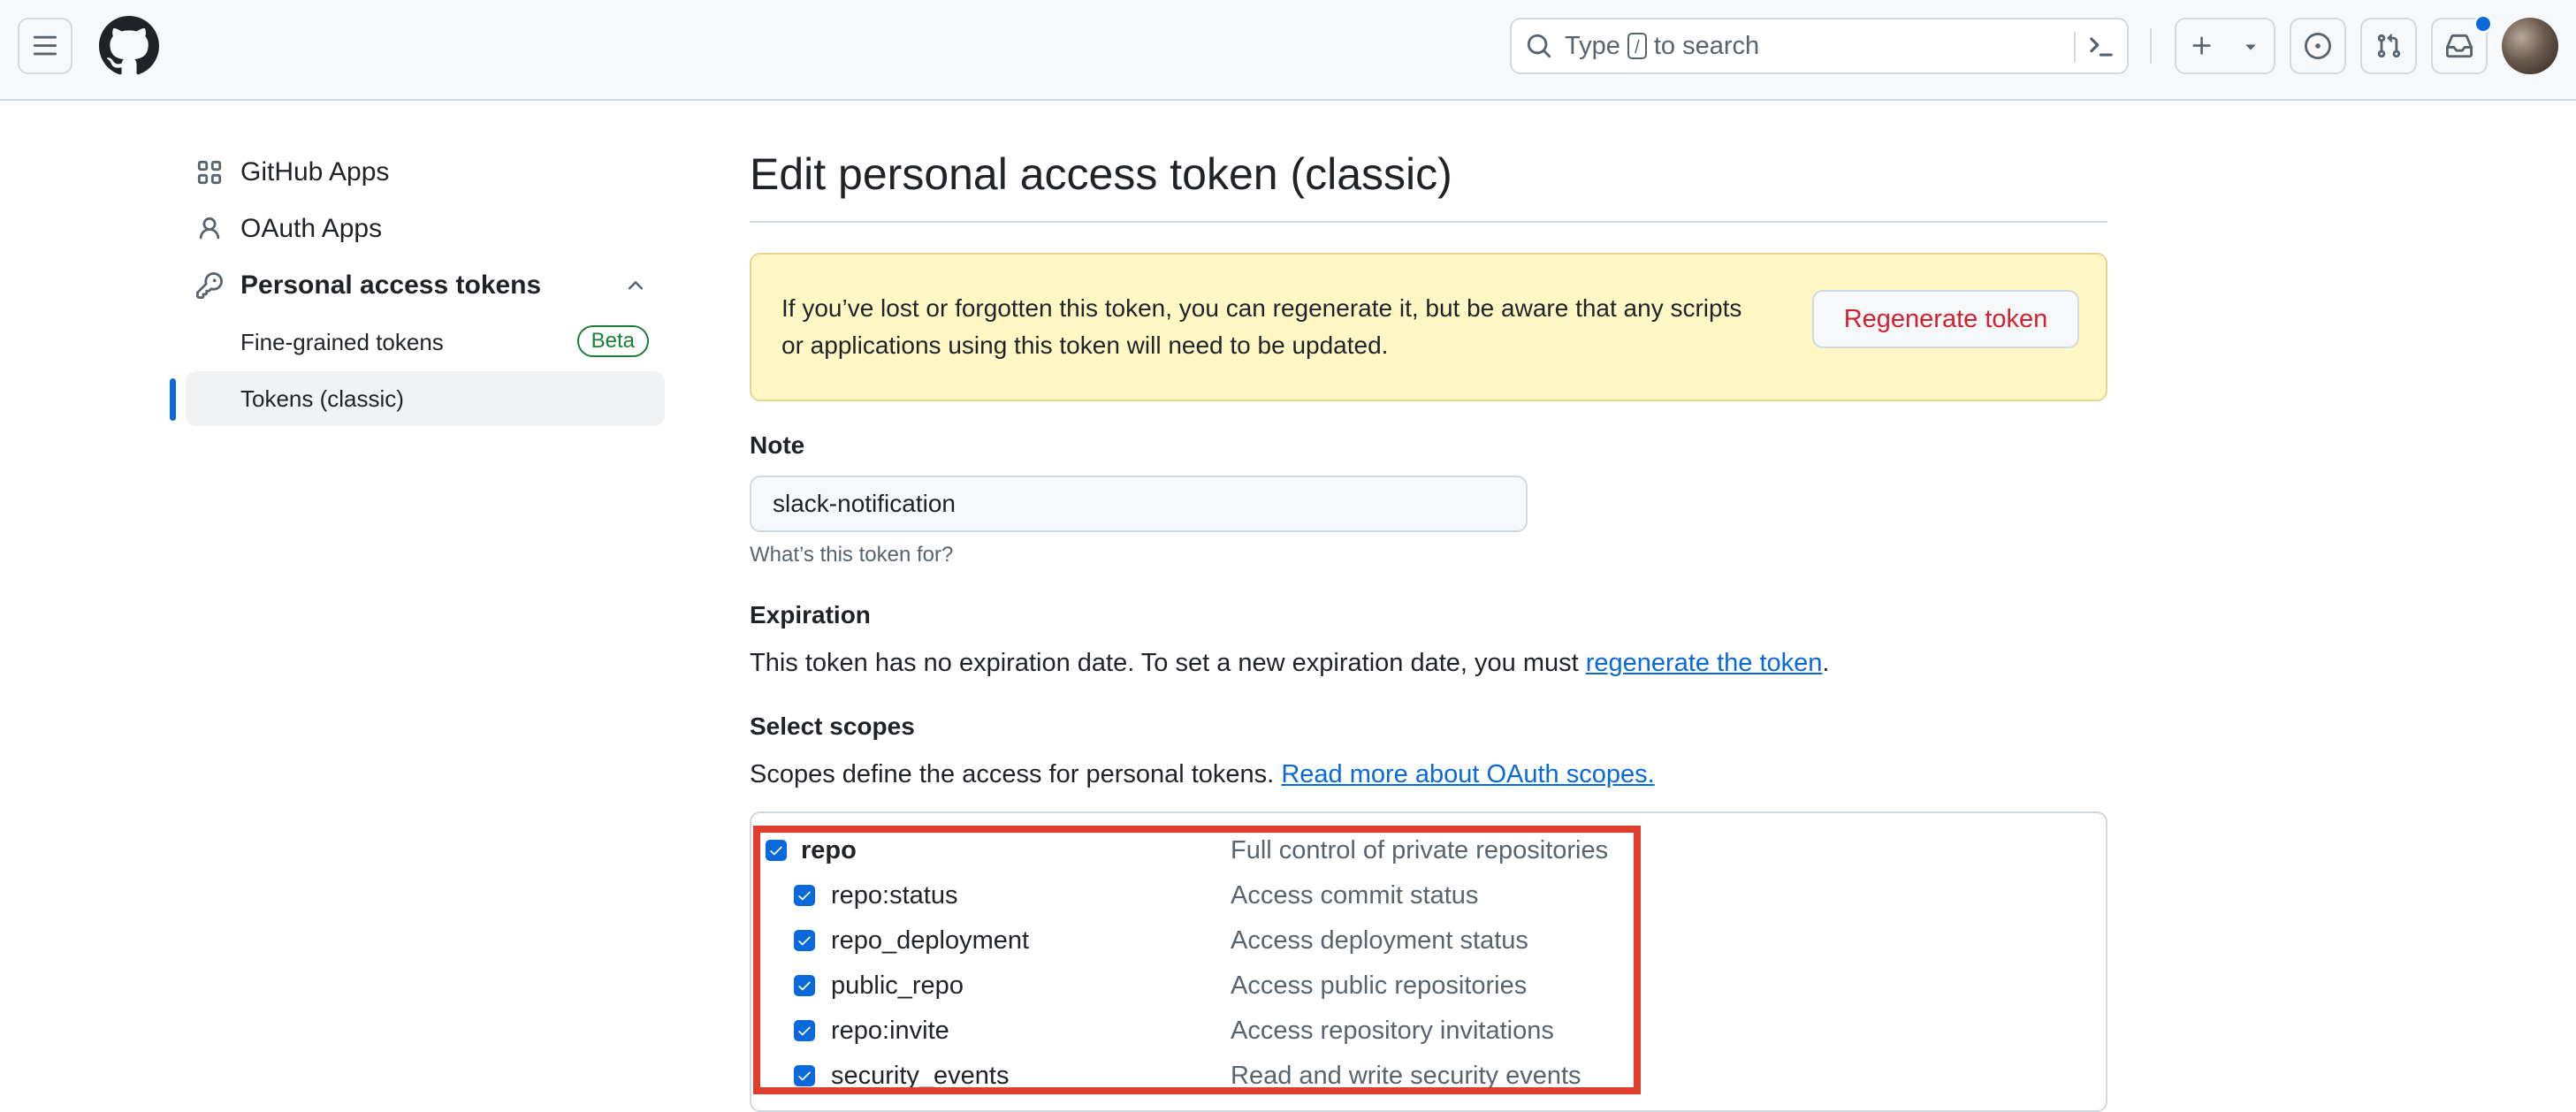 The height and width of the screenshot is (1112, 2576). I want to click on sidebar-item-fine-grained-tokens: Fine-grained tokens Beta, so click(425, 342).